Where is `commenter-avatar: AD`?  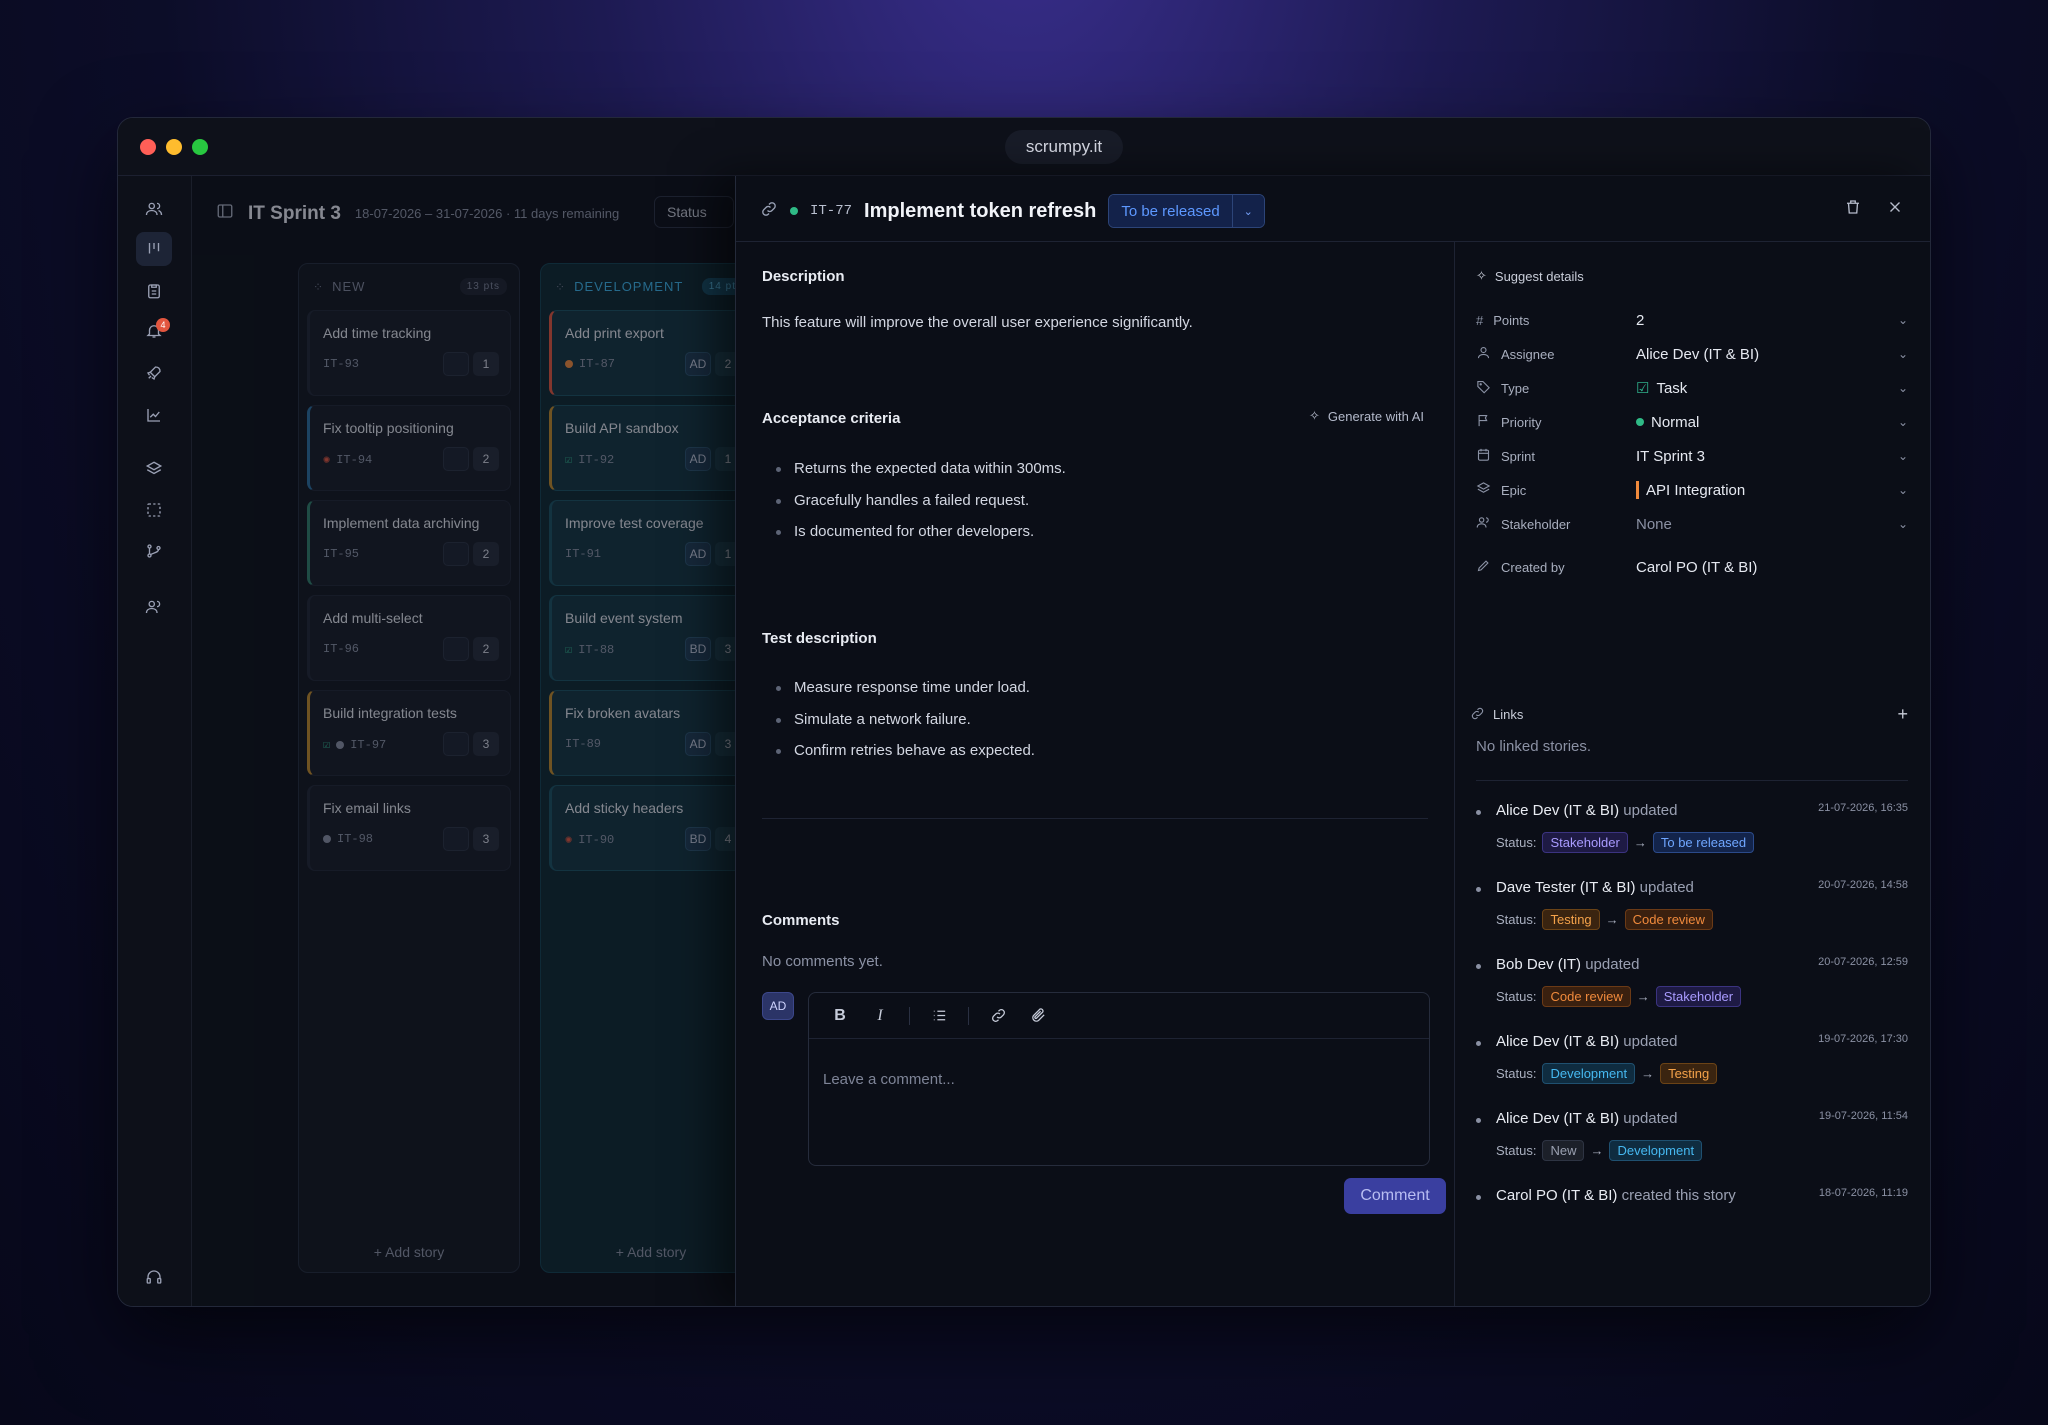
commenter-avatar: AD is located at coordinates (778, 1006).